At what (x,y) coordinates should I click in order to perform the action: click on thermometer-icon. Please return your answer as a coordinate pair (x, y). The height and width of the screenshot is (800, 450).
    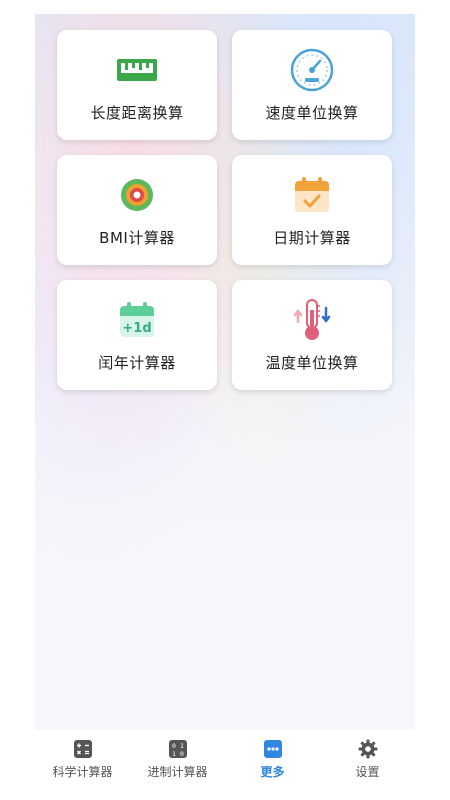
    Looking at the image, I should click on (312, 319).